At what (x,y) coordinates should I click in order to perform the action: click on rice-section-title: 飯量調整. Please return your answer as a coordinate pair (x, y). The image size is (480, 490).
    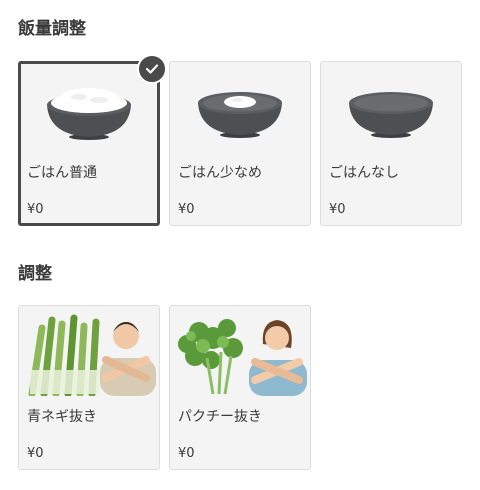
    Looking at the image, I should click on (52, 29).